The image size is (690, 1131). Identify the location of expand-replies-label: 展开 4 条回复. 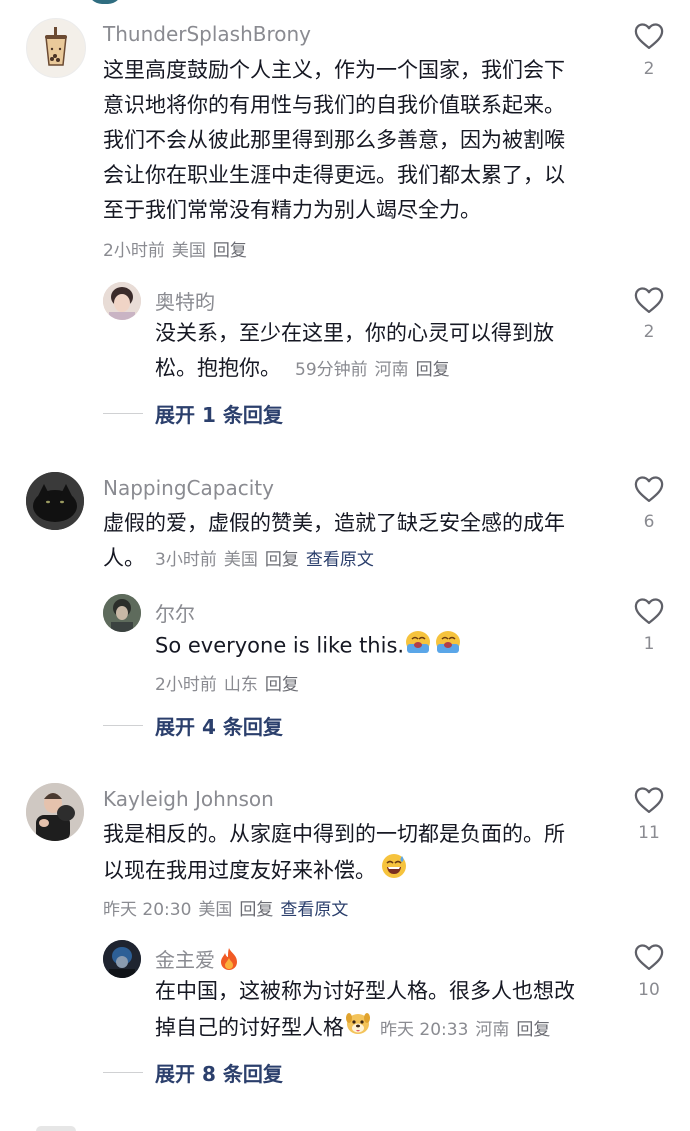
(219, 725).